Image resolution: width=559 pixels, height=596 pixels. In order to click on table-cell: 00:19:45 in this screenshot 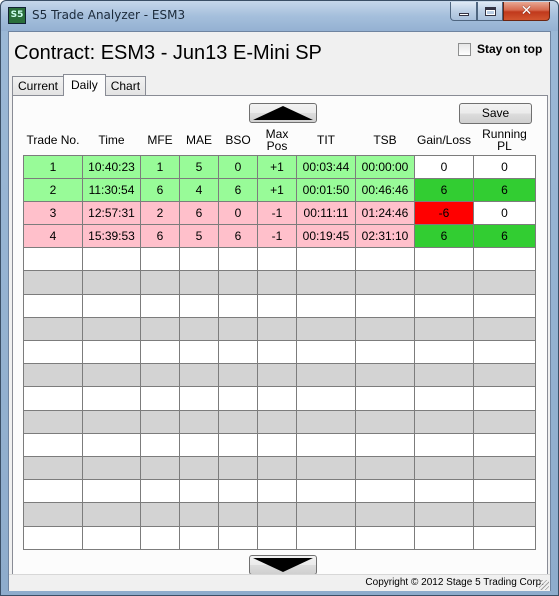, I will do `click(326, 236)`.